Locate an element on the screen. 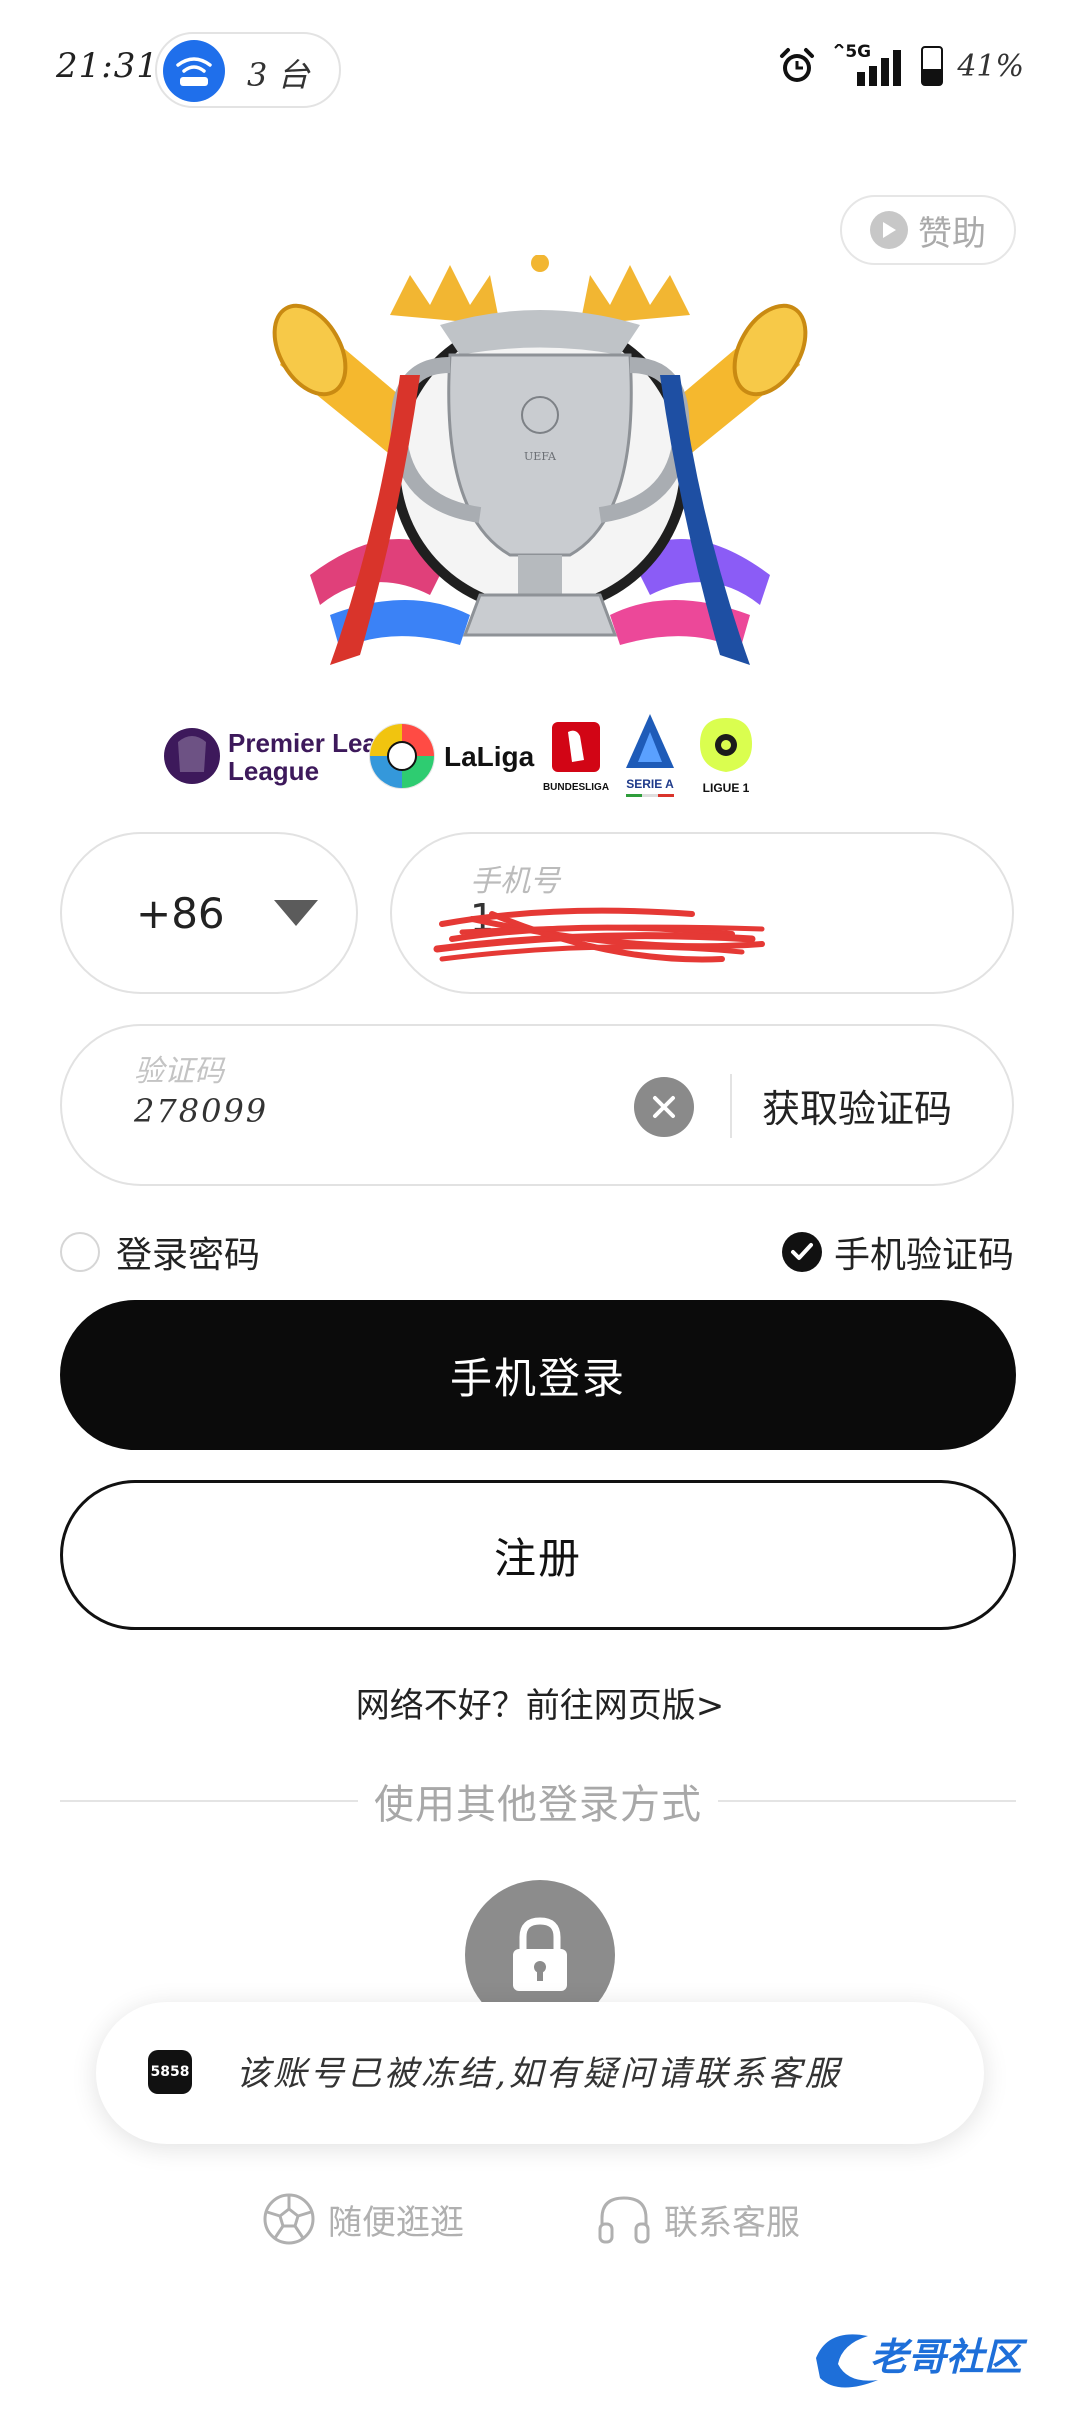 This screenshot has height=2412, width=1080. checkmark-icon is located at coordinates (801, 1252).